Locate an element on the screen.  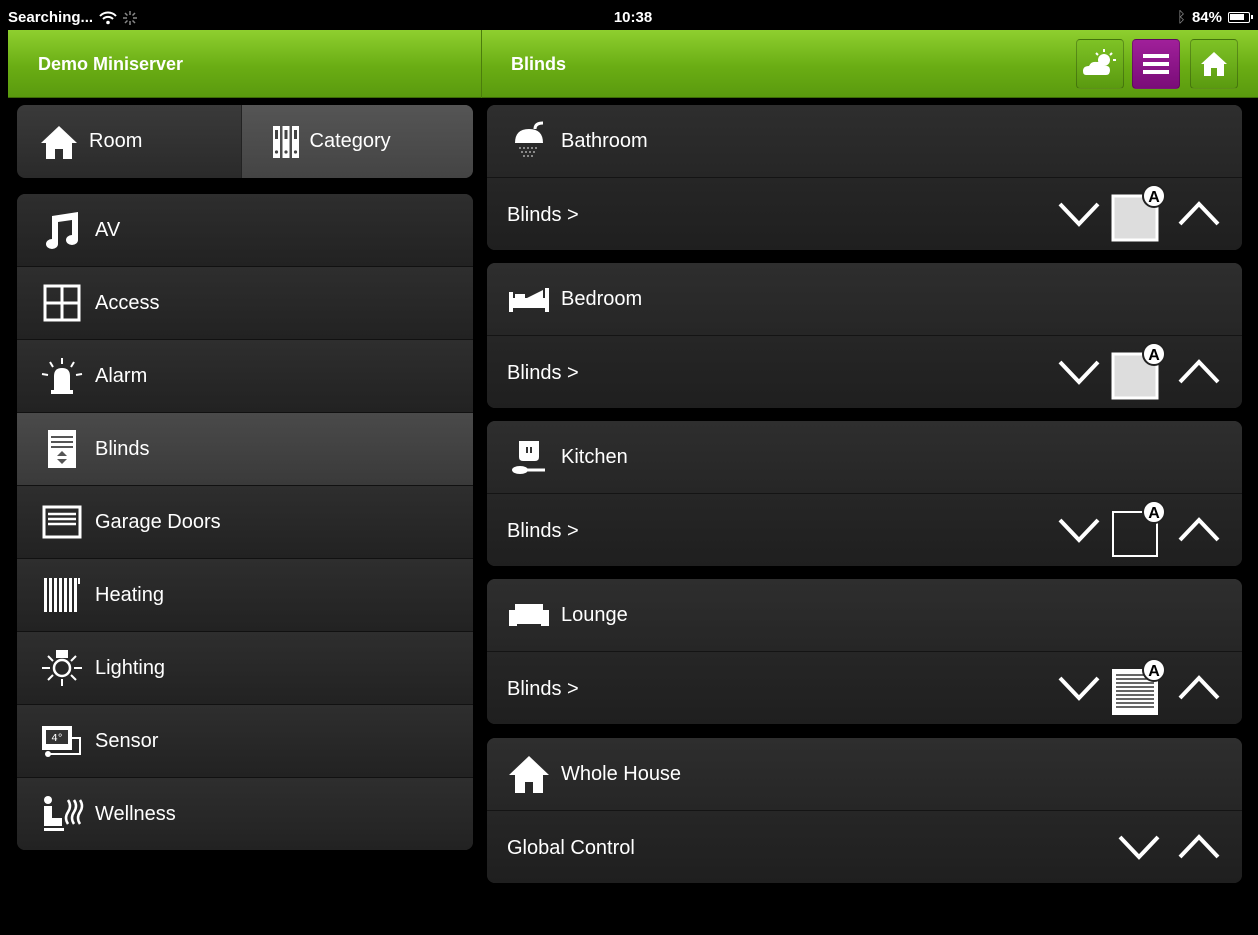
blind-open-auto-icon: A is located at coordinates (1138, 530).